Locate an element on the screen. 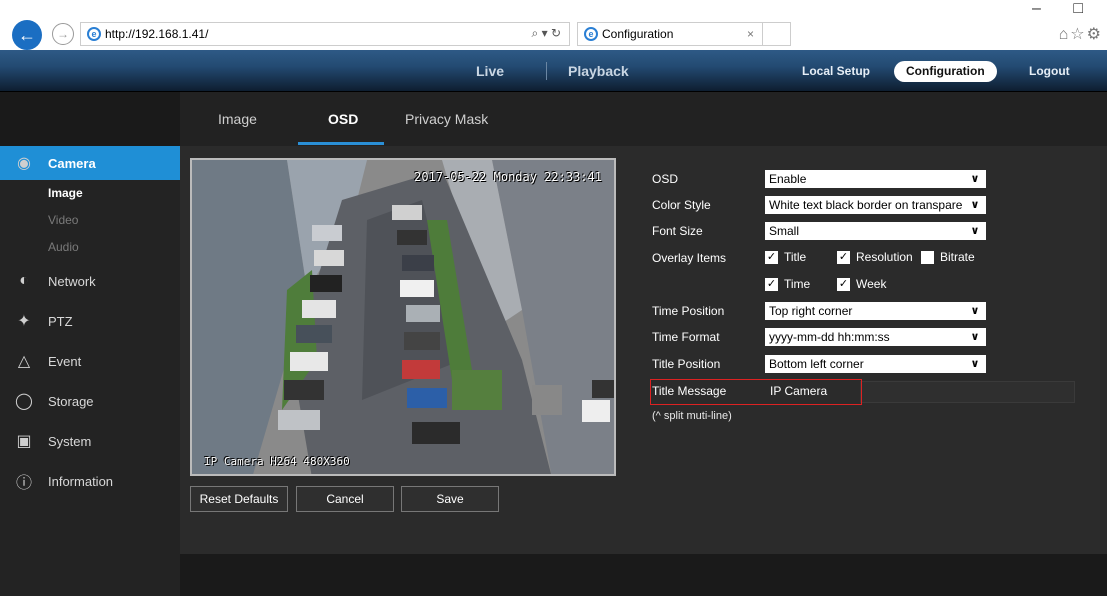 This screenshot has width=1107, height=596. browser-tab: e Configuration × is located at coordinates (670, 34).